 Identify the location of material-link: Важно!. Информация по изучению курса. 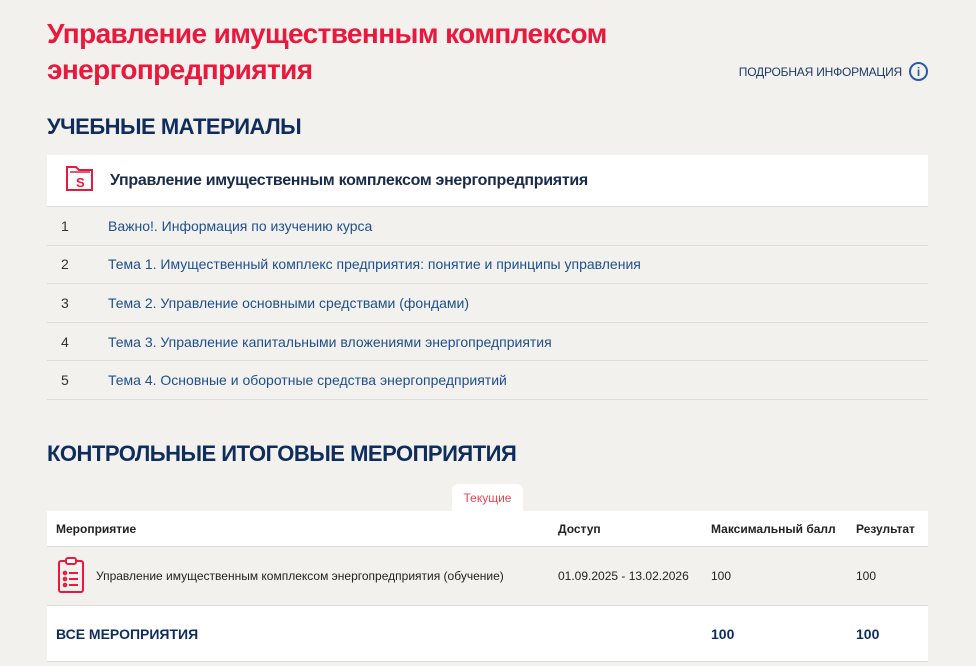
(240, 226).